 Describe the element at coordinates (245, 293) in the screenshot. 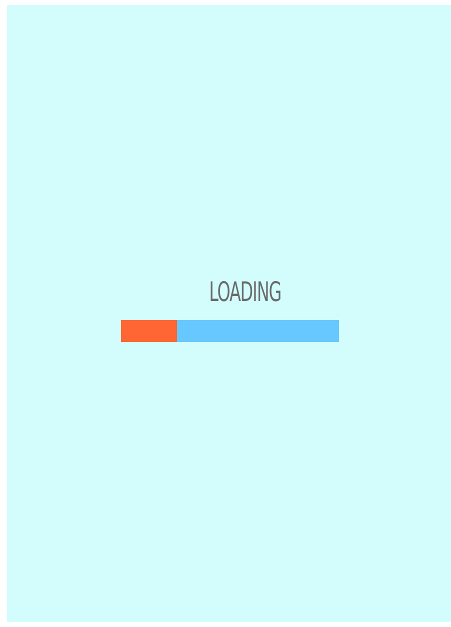

I see `loading-label: LOADING` at that location.